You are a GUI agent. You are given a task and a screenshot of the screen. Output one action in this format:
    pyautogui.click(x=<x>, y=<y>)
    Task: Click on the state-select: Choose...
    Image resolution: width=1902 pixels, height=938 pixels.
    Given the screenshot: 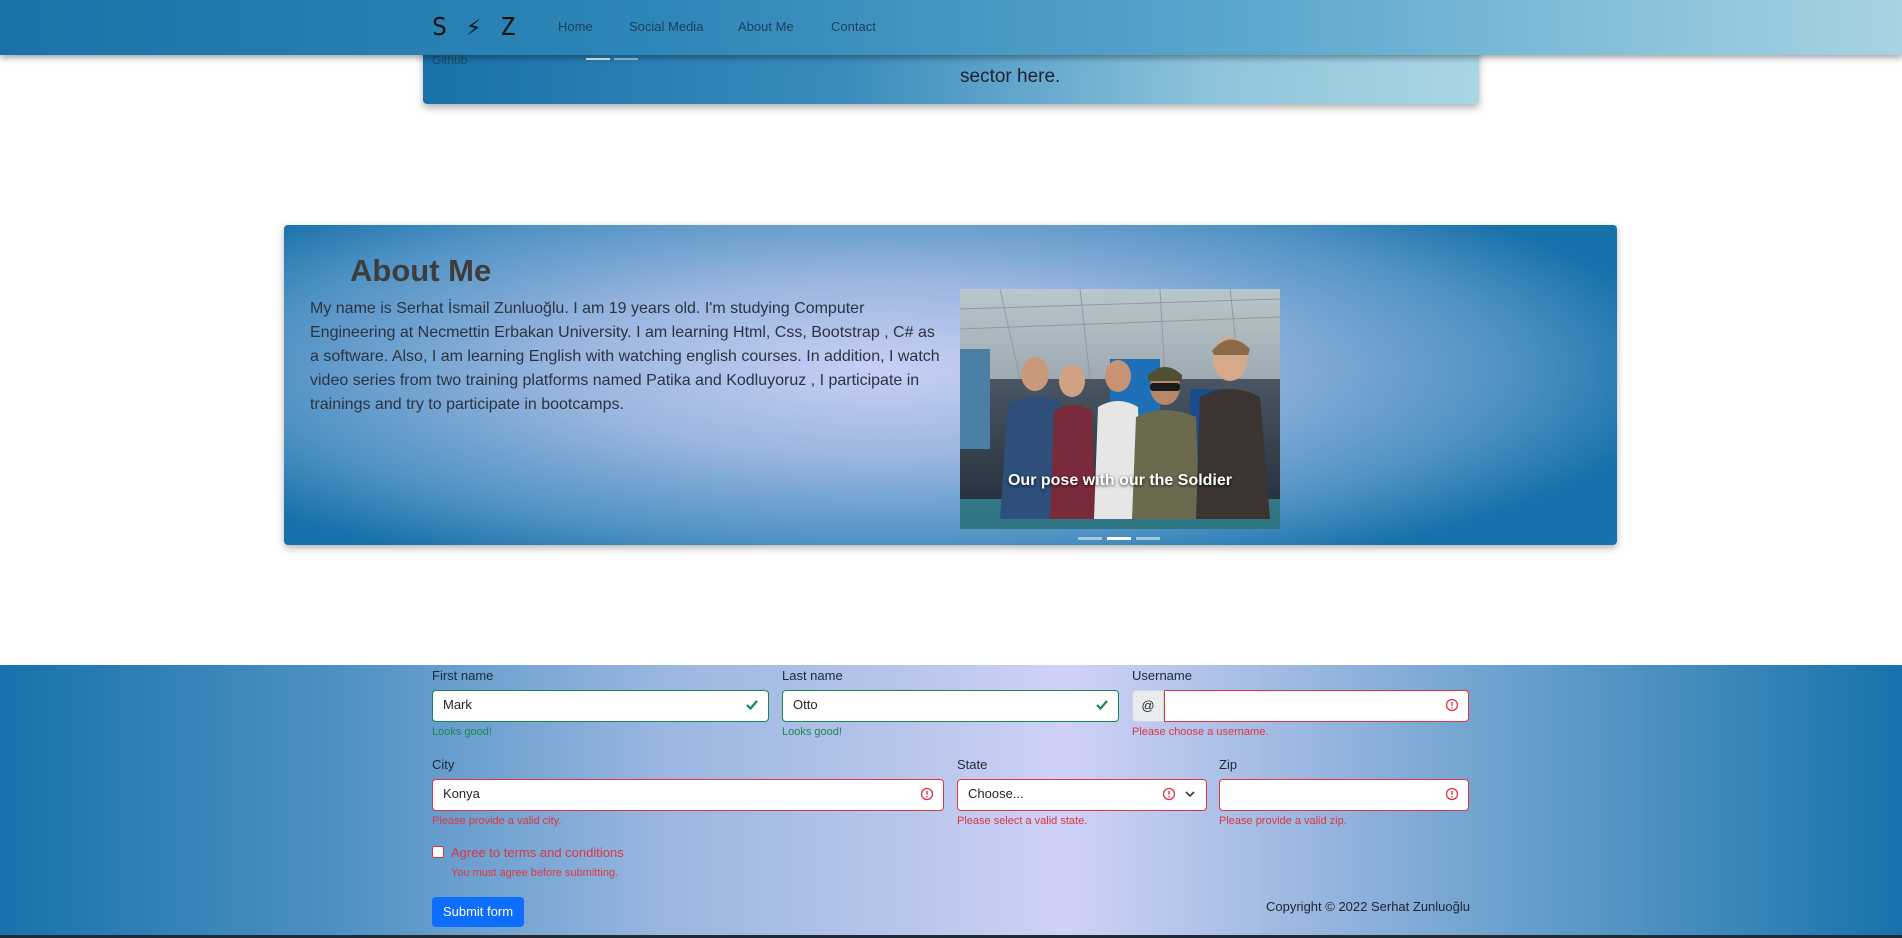 What is the action you would take?
    pyautogui.click(x=1082, y=795)
    